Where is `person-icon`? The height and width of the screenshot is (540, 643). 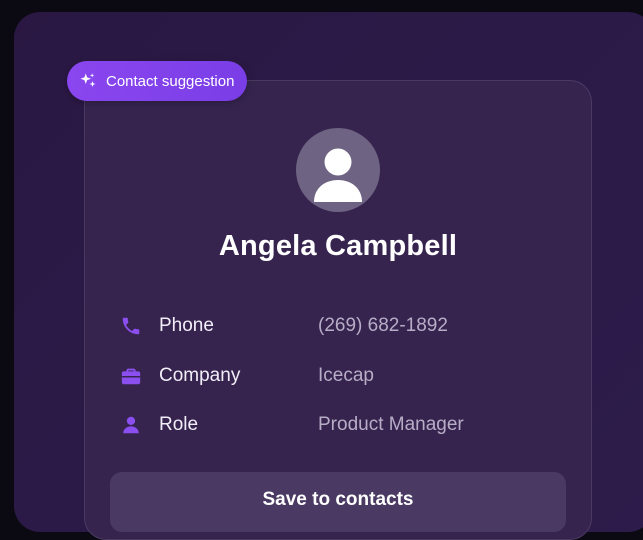 person-icon is located at coordinates (131, 425).